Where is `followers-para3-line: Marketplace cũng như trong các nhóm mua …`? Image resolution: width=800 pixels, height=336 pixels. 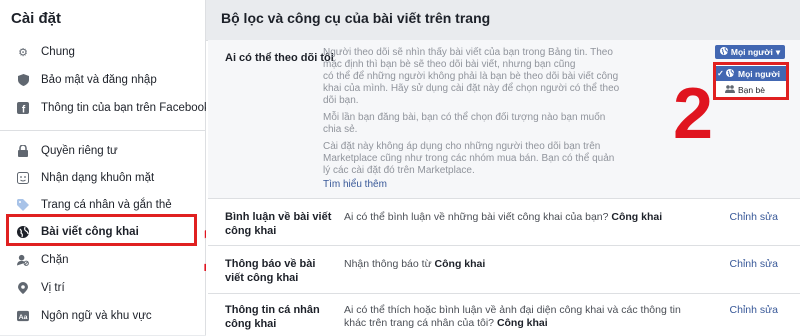
followers-para3-line: Marketplace cũng như trong các nhóm mua … is located at coordinates (469, 158).